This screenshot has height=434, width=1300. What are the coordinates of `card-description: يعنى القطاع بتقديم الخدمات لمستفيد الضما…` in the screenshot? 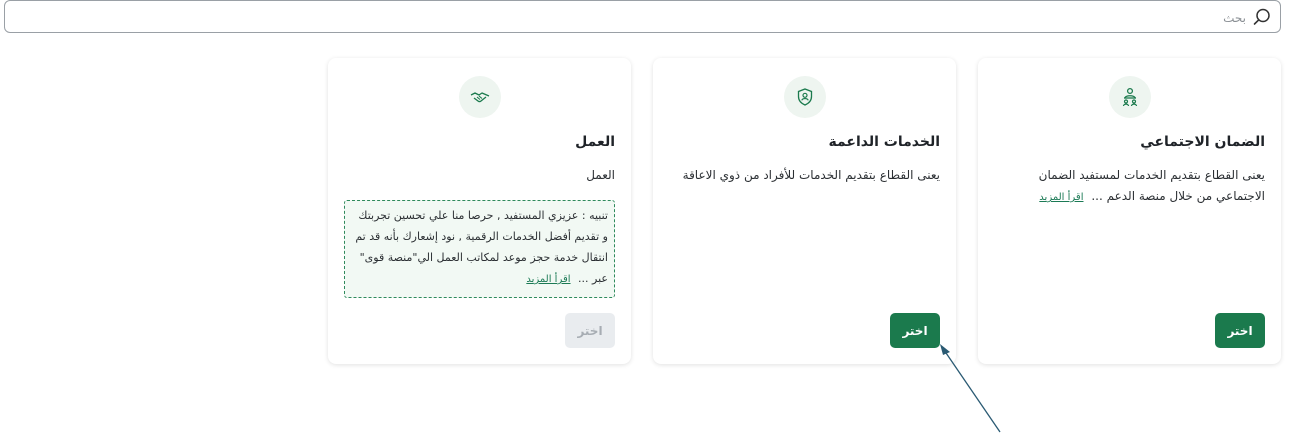 It's located at (1129, 186).